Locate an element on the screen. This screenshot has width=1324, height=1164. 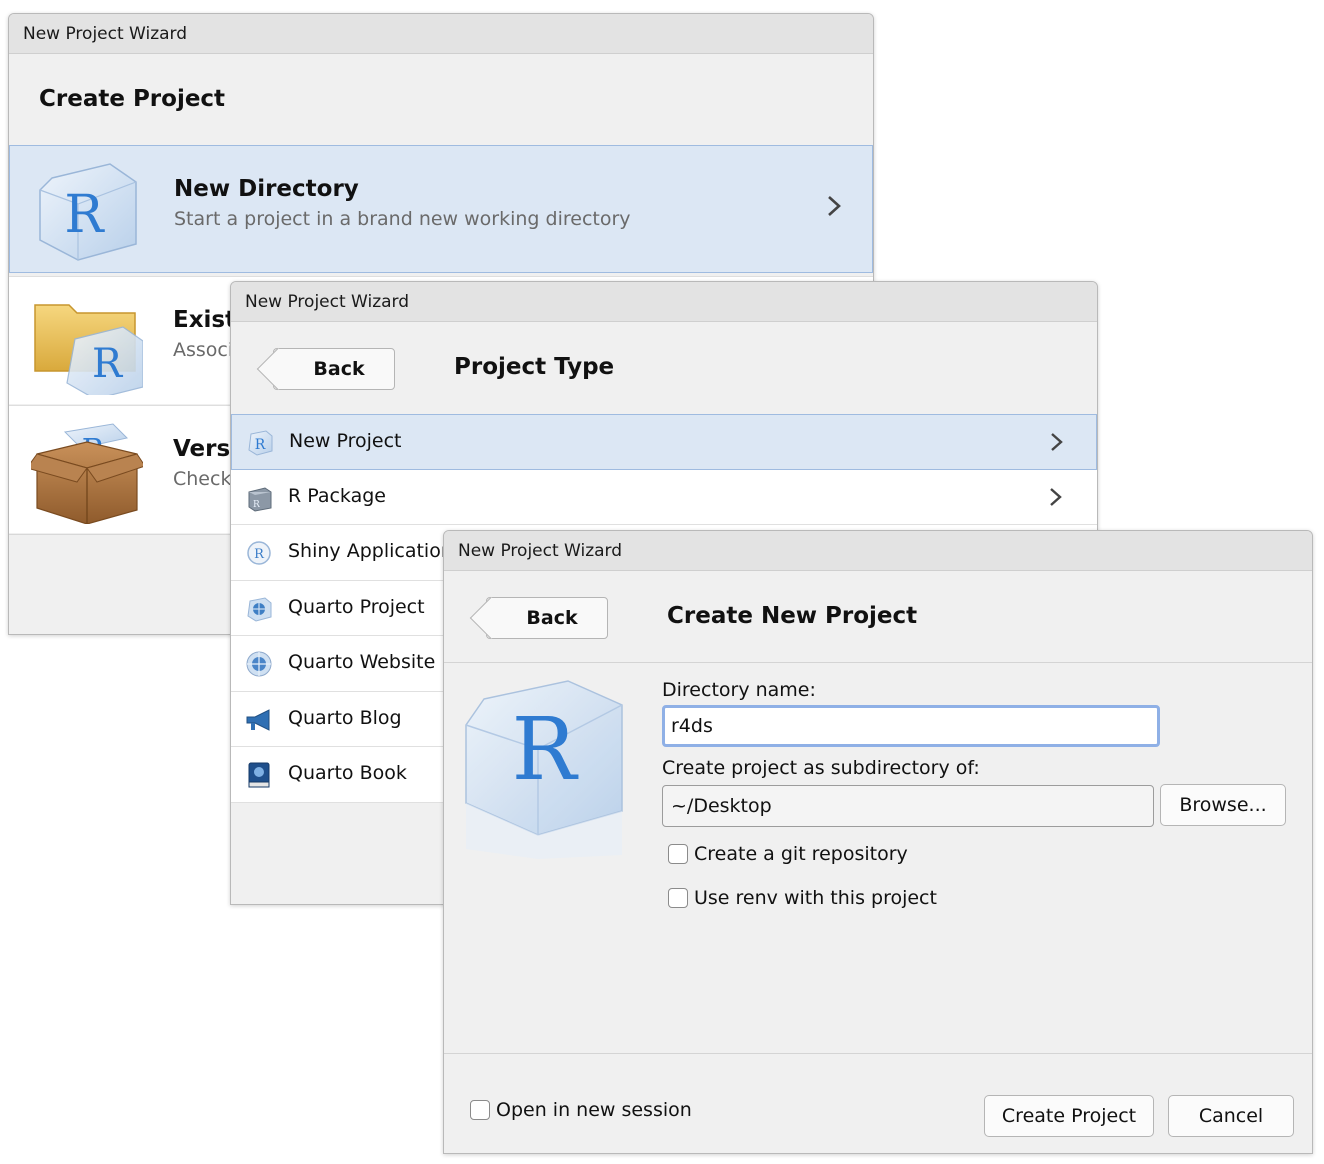
project-type-new-project: R New Project is located at coordinates (664, 442).